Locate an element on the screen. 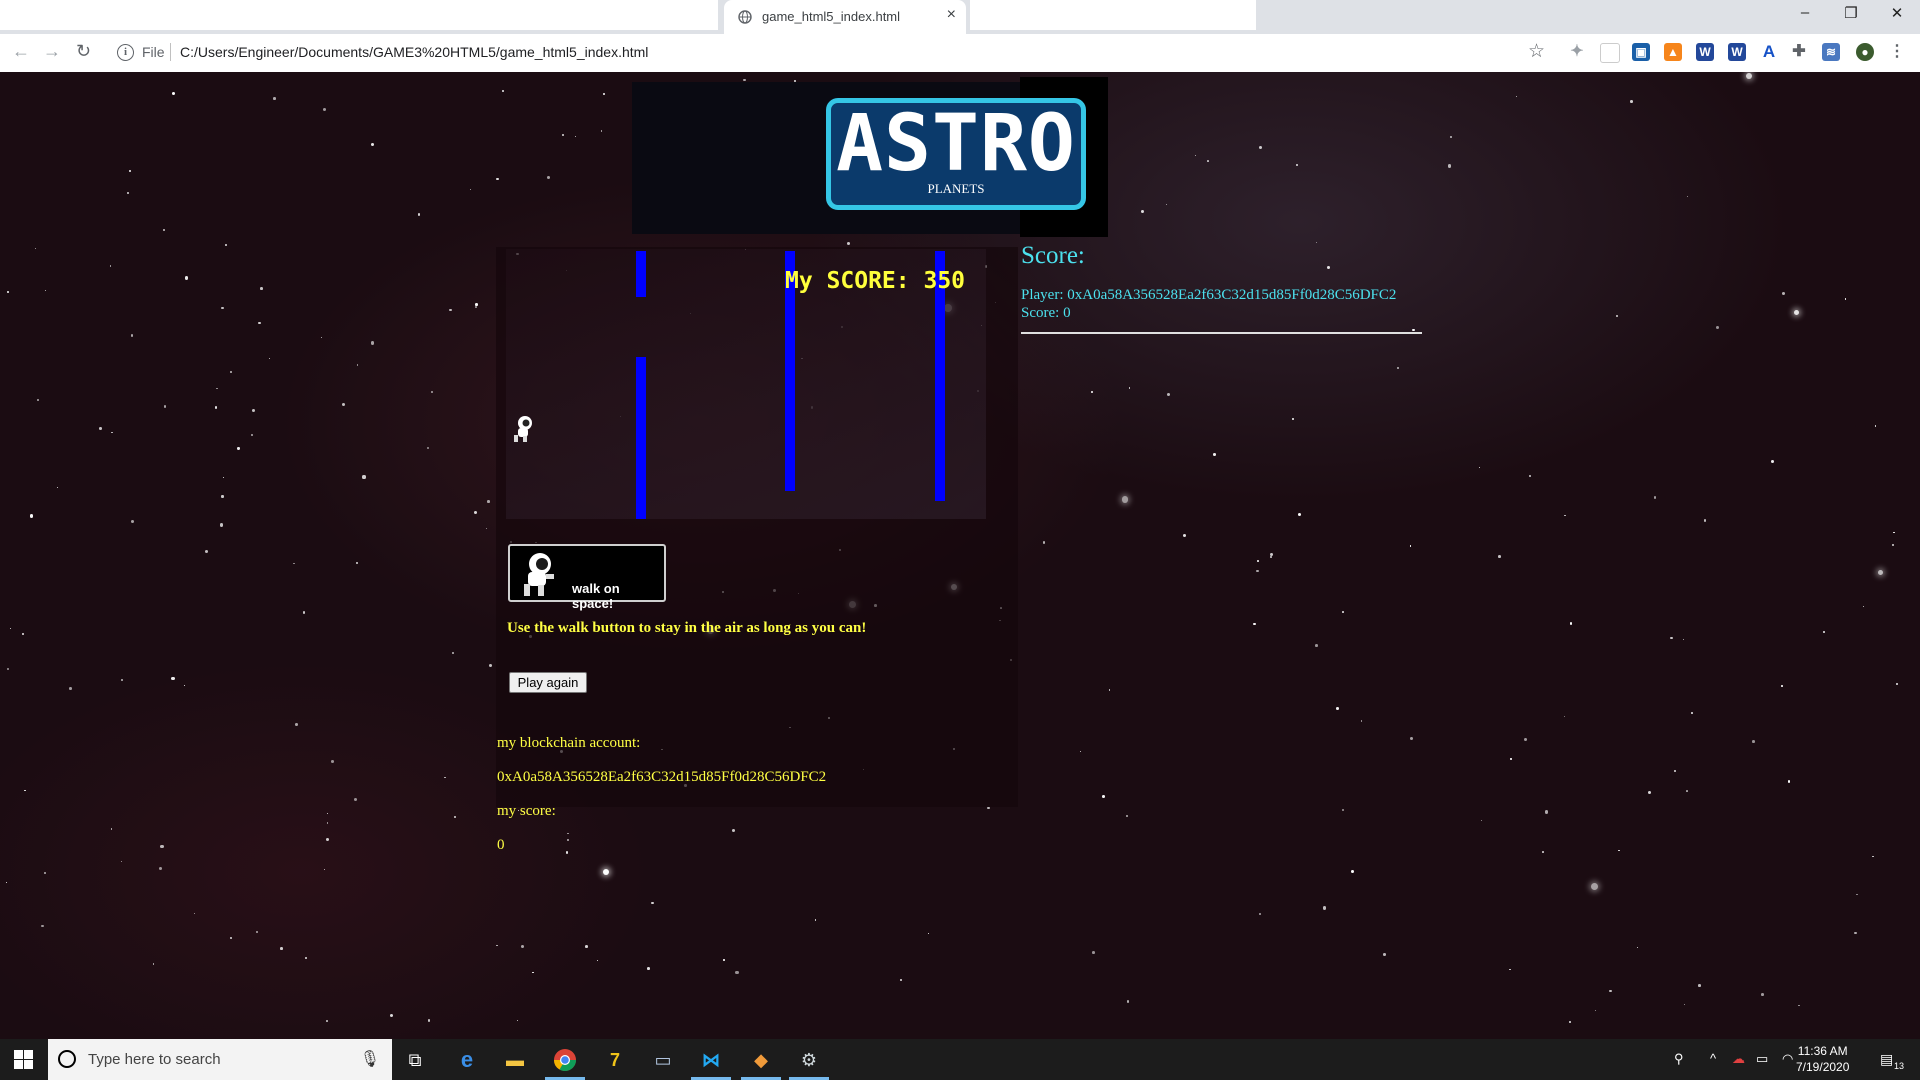 This screenshot has width=1920, height=1080. walk-on-space-button: walk on space! is located at coordinates (587, 577).